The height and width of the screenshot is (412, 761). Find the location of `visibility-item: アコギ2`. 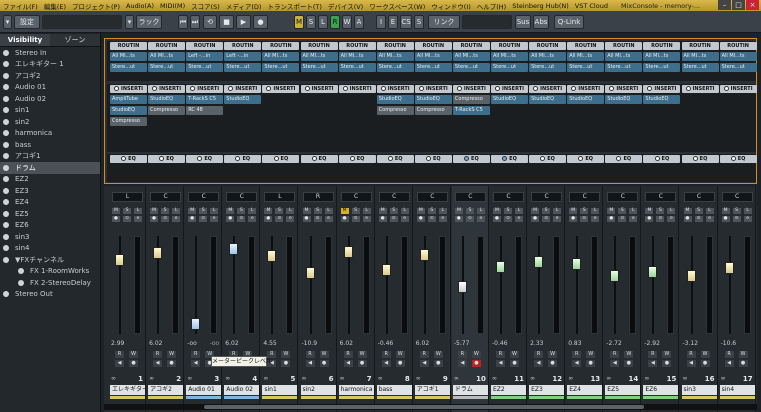

visibility-item: アコギ2 is located at coordinates (50, 76).